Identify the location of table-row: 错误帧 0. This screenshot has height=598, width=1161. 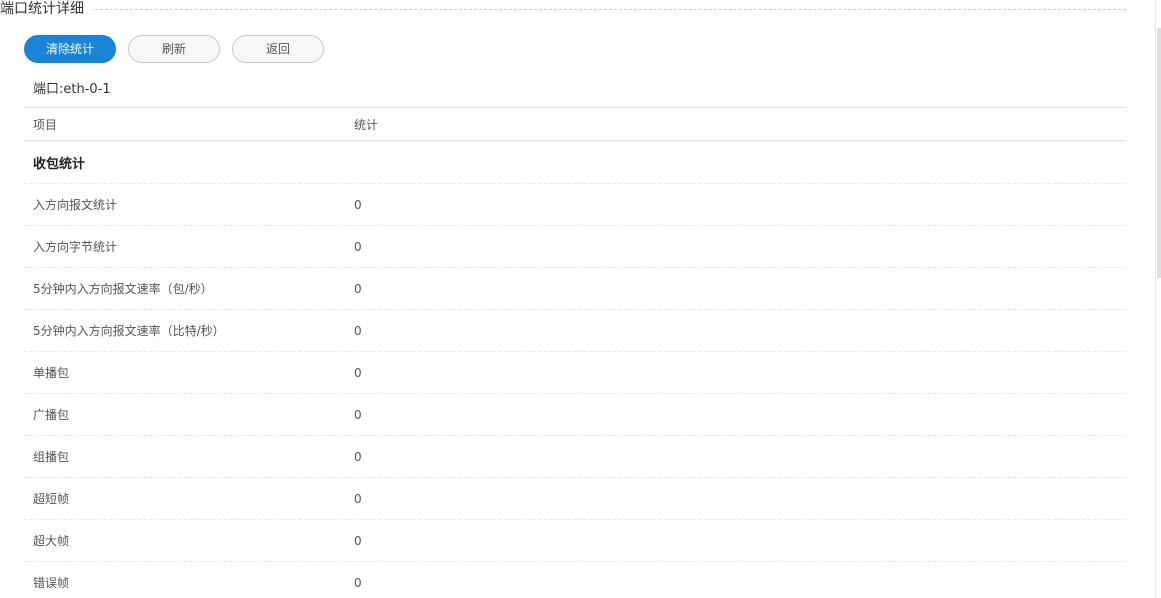
(575, 580).